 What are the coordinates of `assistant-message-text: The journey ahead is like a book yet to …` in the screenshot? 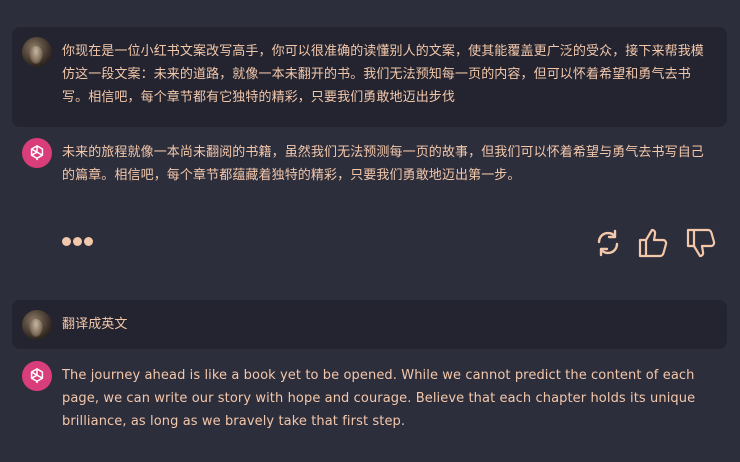 It's located at (379, 398).